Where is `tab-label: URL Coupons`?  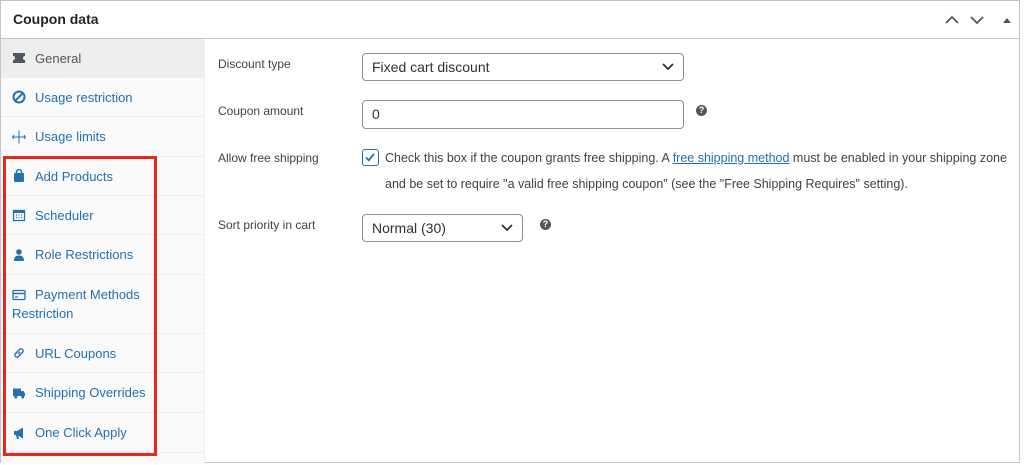 tab-label: URL Coupons is located at coordinates (76, 353).